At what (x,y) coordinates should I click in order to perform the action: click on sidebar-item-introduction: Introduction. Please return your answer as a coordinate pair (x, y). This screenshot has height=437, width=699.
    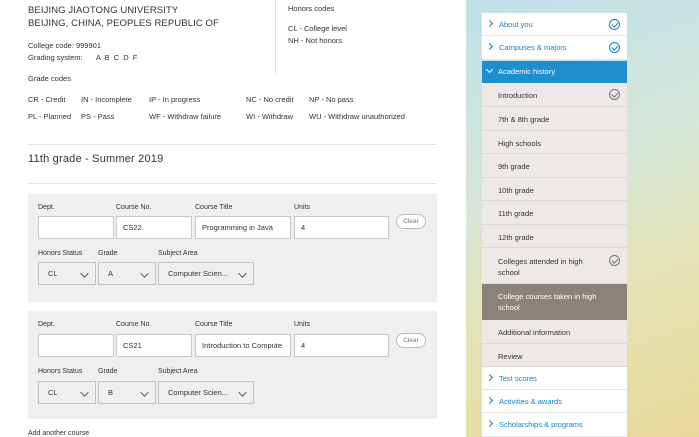
    Looking at the image, I should click on (554, 95).